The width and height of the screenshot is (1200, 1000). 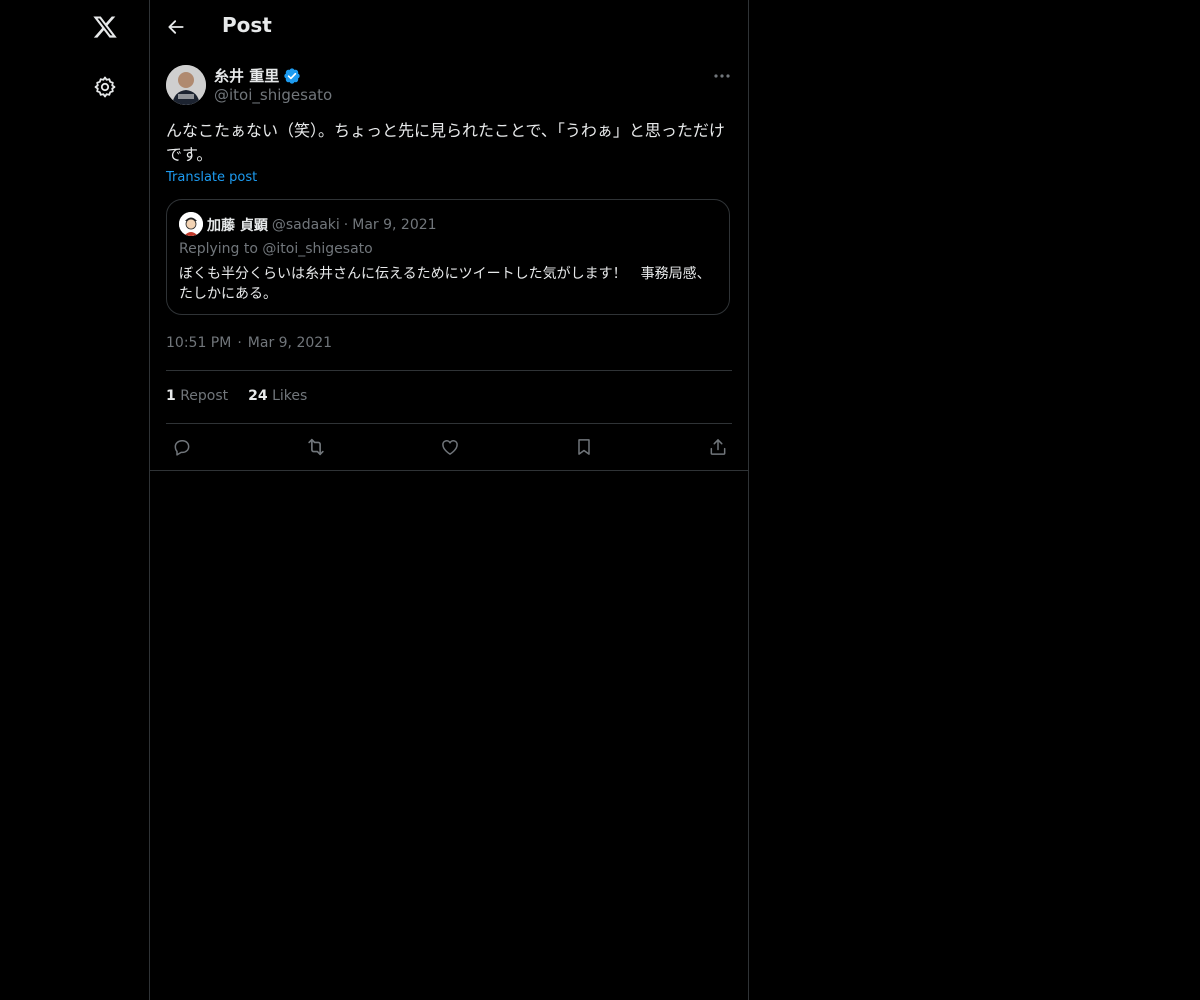 What do you see at coordinates (191, 224) in the screenshot?
I see `quote-author-avatar` at bounding box center [191, 224].